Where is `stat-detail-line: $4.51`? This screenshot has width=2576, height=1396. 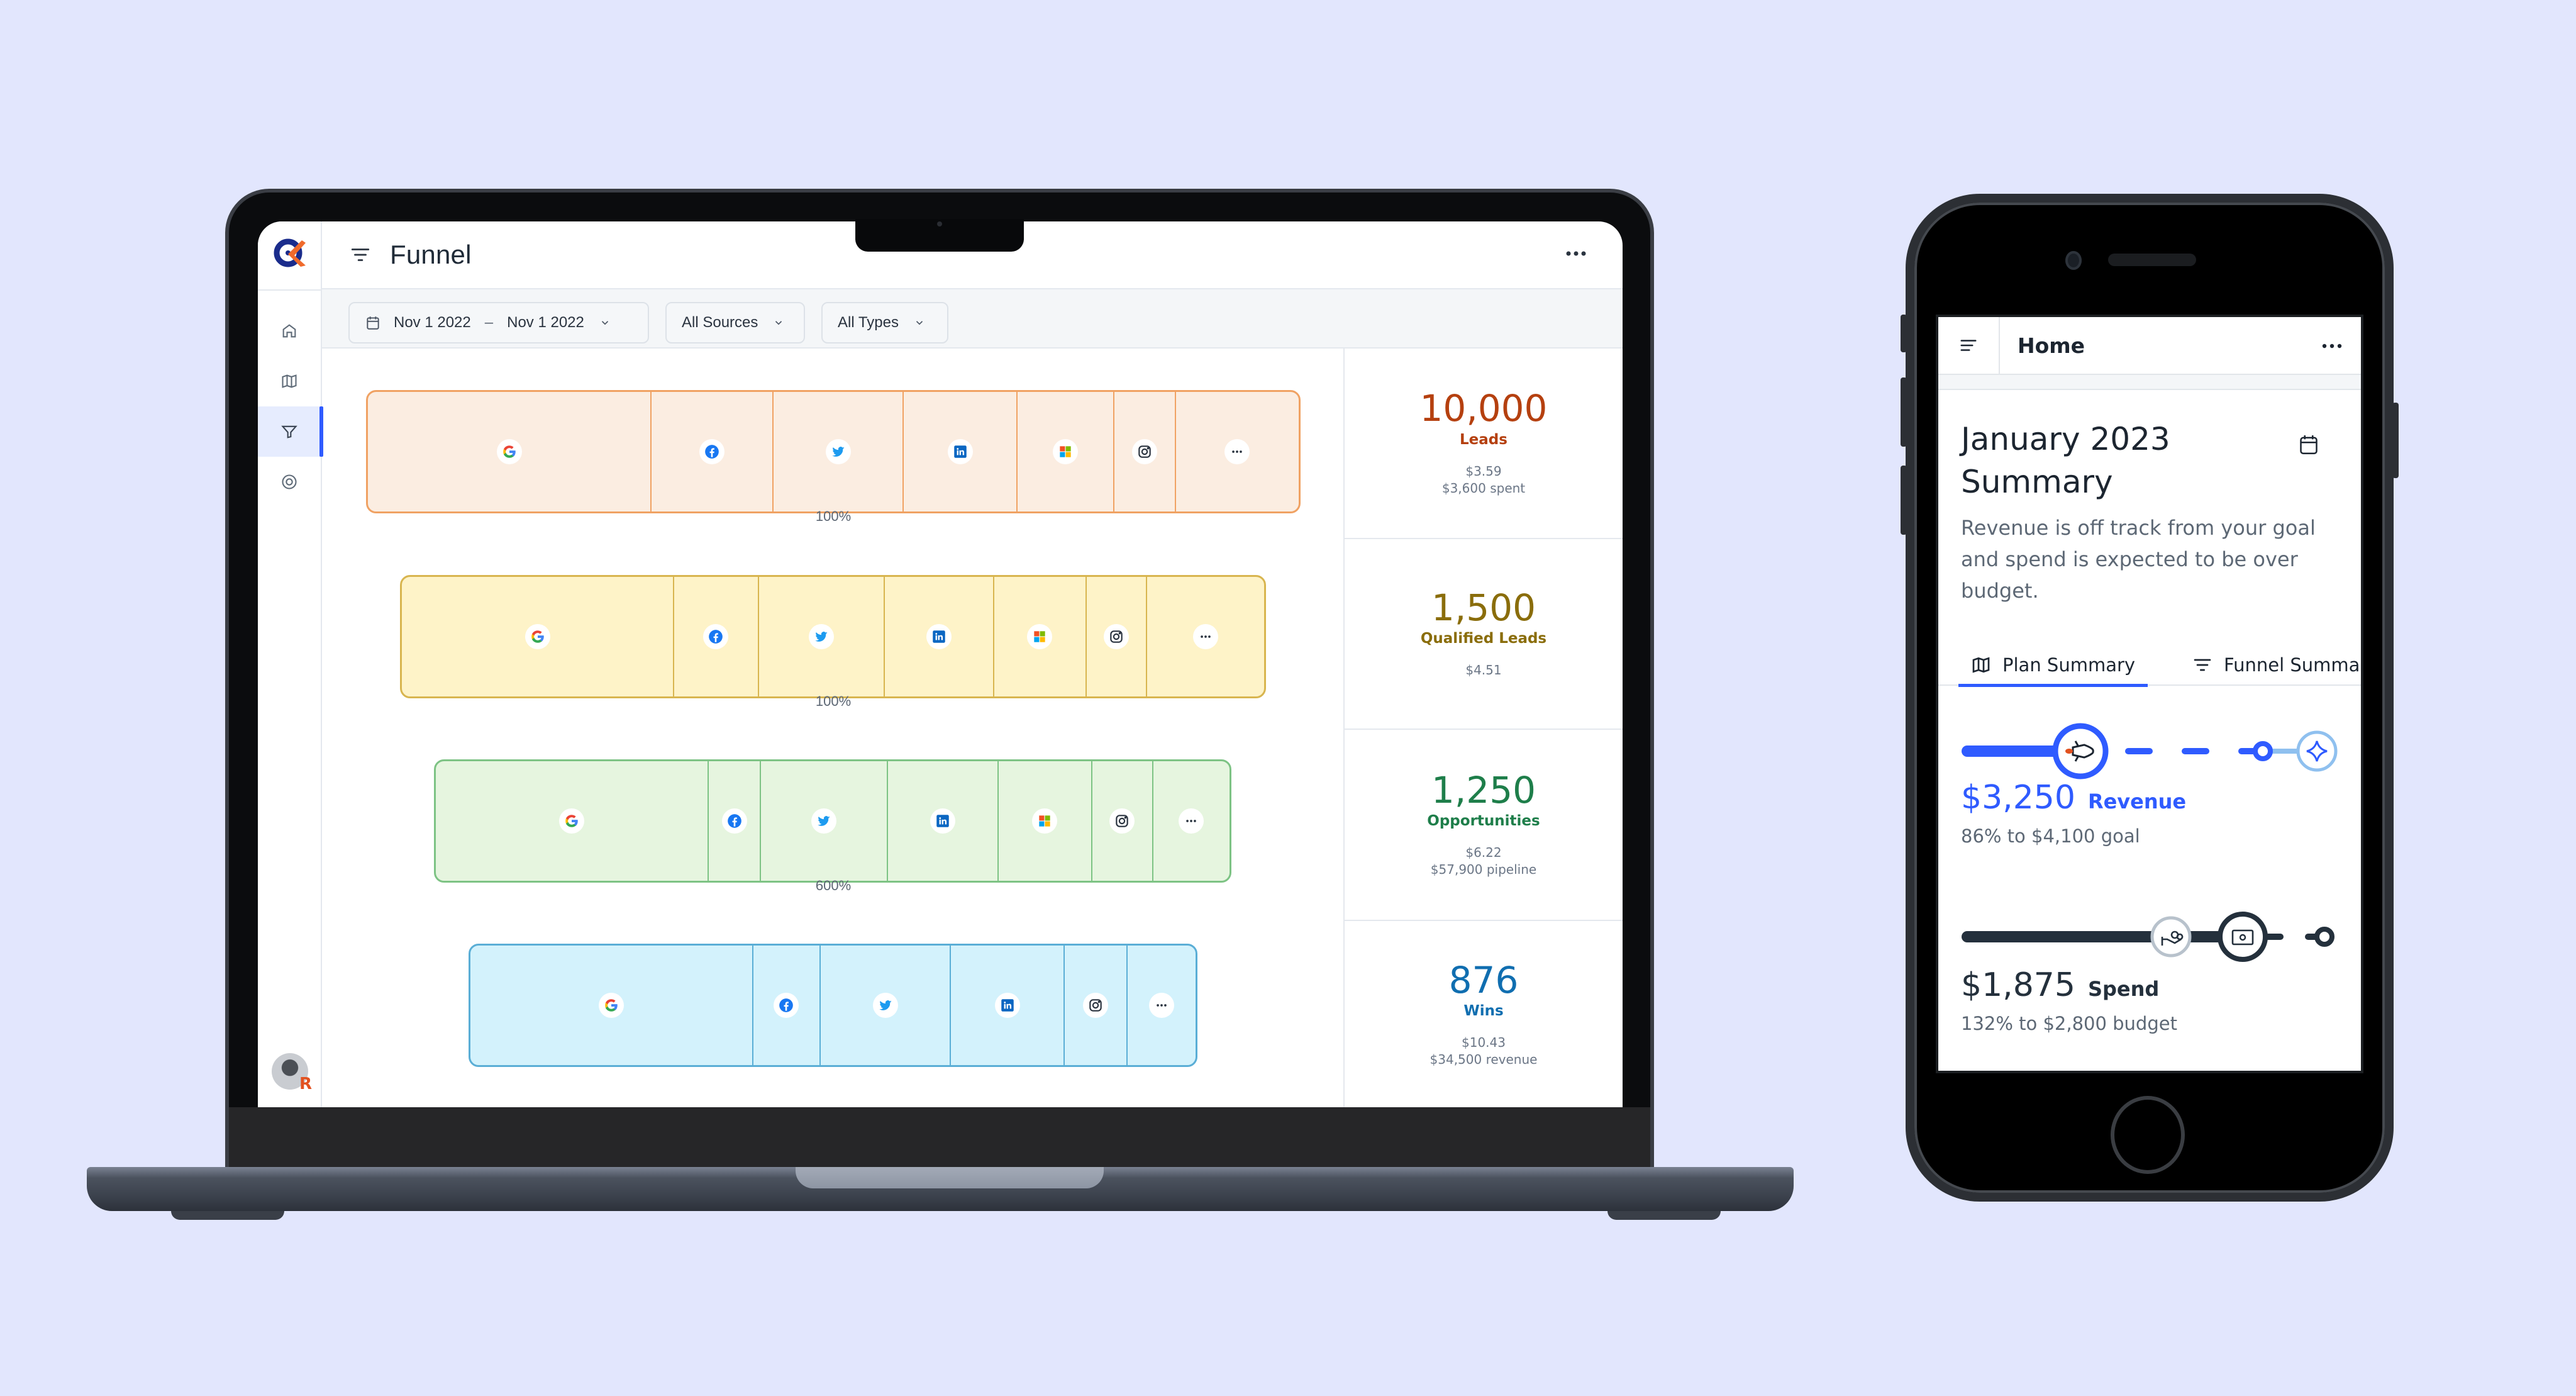 stat-detail-line: $4.51 is located at coordinates (1483, 670).